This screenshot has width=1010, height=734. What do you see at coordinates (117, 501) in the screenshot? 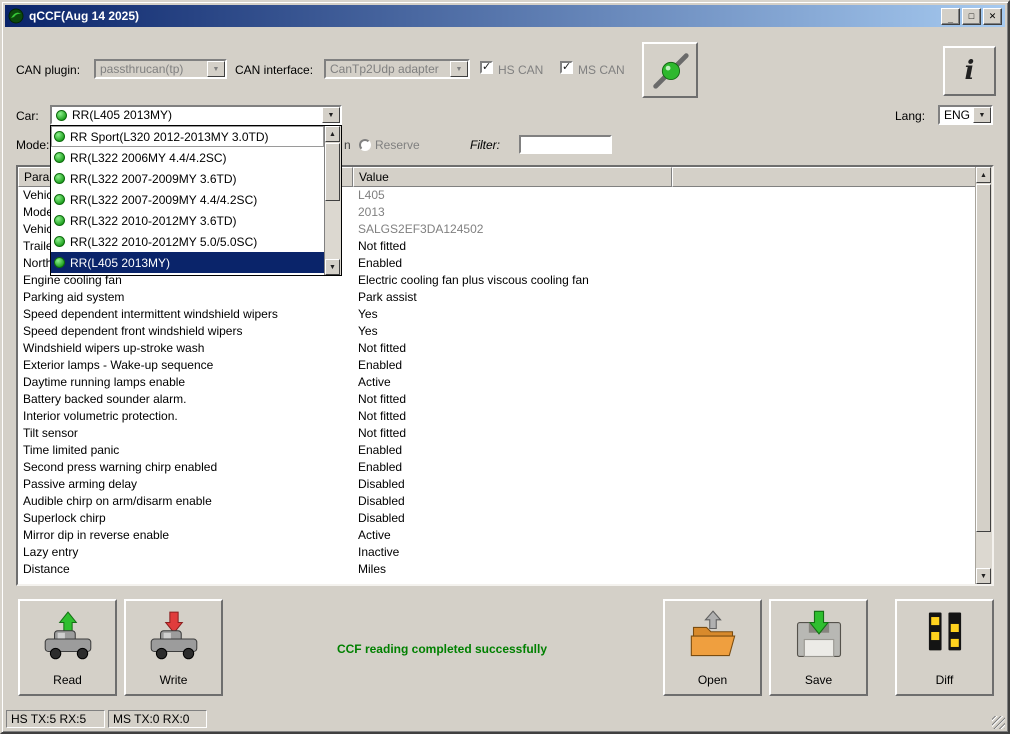
I see `param-cell: Audible chirp on arm/disarm enable` at bounding box center [117, 501].